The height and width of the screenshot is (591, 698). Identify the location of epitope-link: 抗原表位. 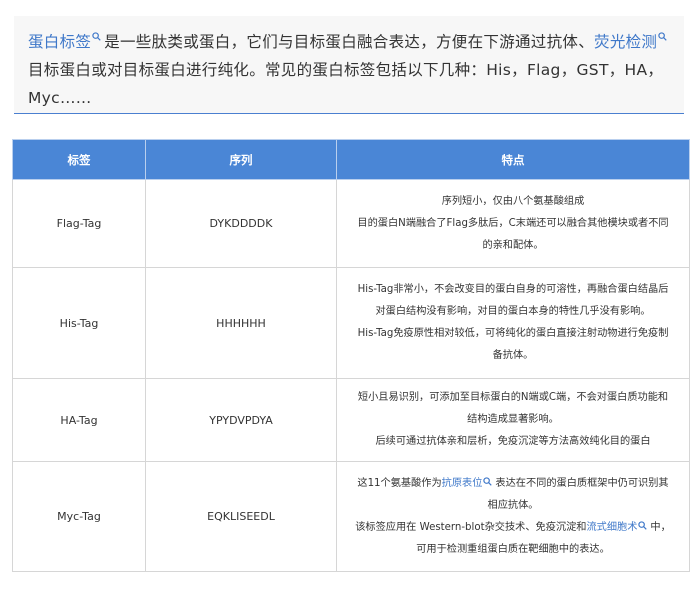
(462, 483).